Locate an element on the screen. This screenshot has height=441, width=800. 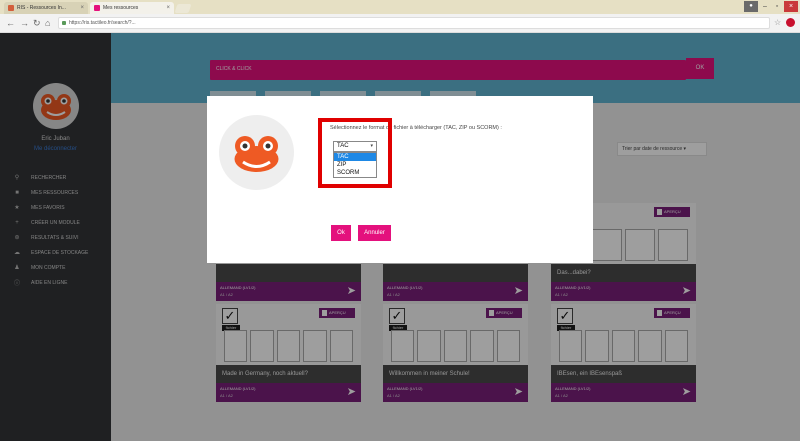
browser-tab-active: Mes ressources × is located at coordinates (132, 8).